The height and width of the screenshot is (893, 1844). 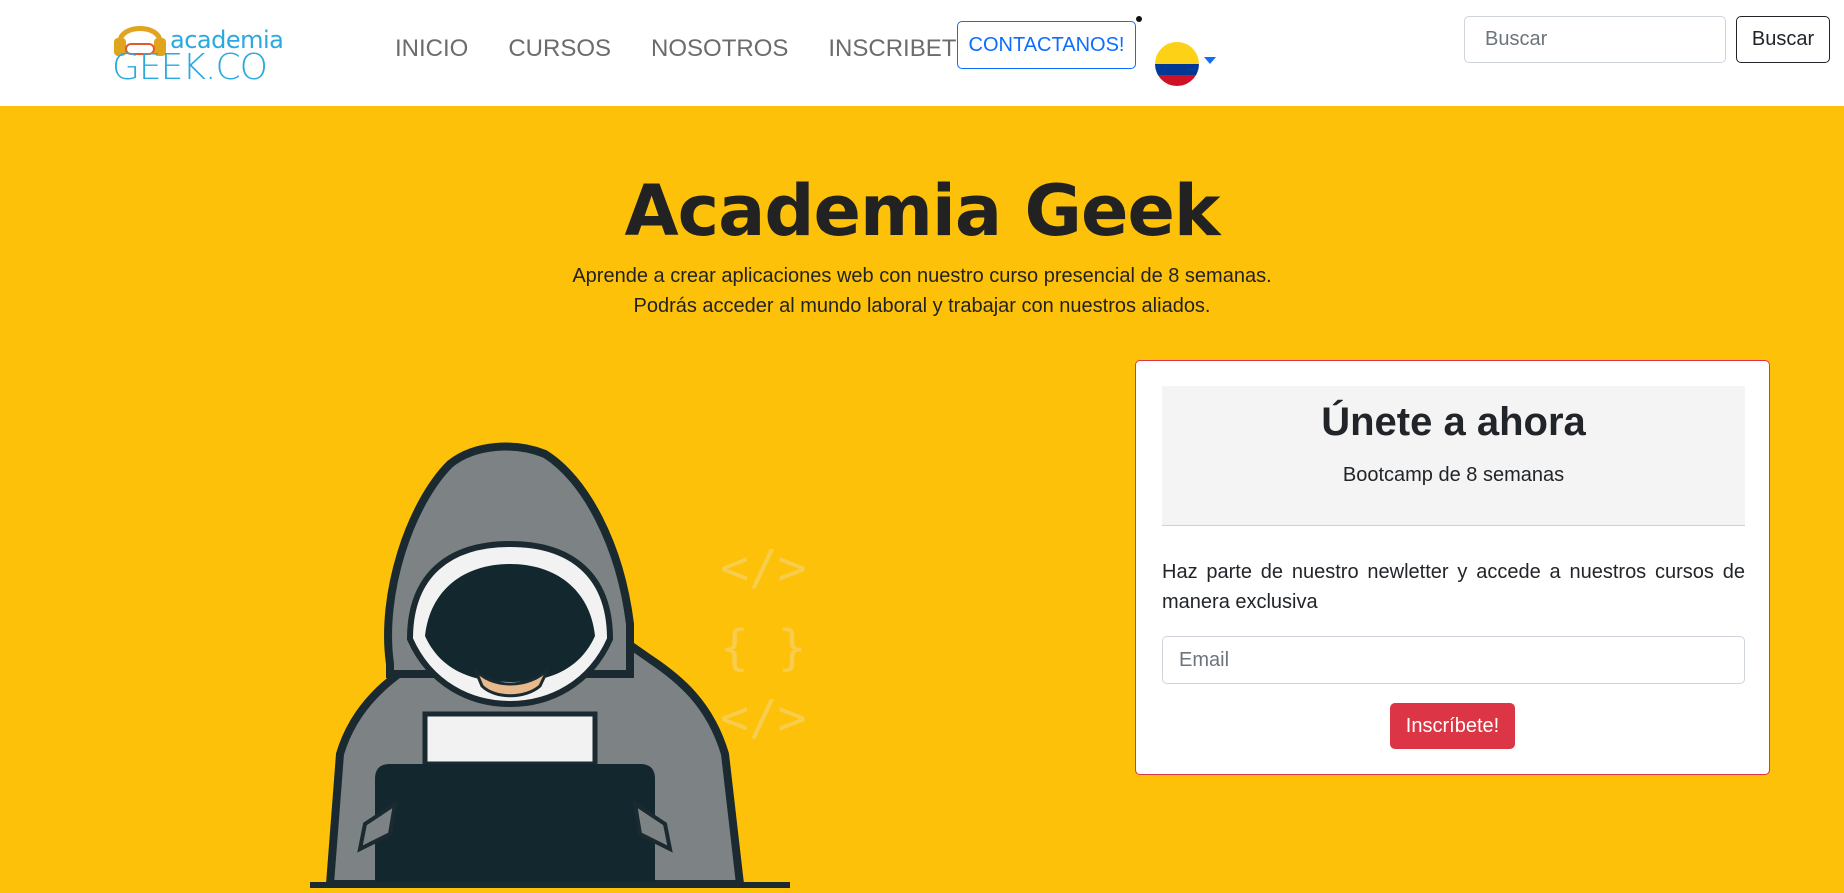 I want to click on main-nav: INICIO CURSOS NOSOTROS INSCRIBETE, so click(x=703, y=49).